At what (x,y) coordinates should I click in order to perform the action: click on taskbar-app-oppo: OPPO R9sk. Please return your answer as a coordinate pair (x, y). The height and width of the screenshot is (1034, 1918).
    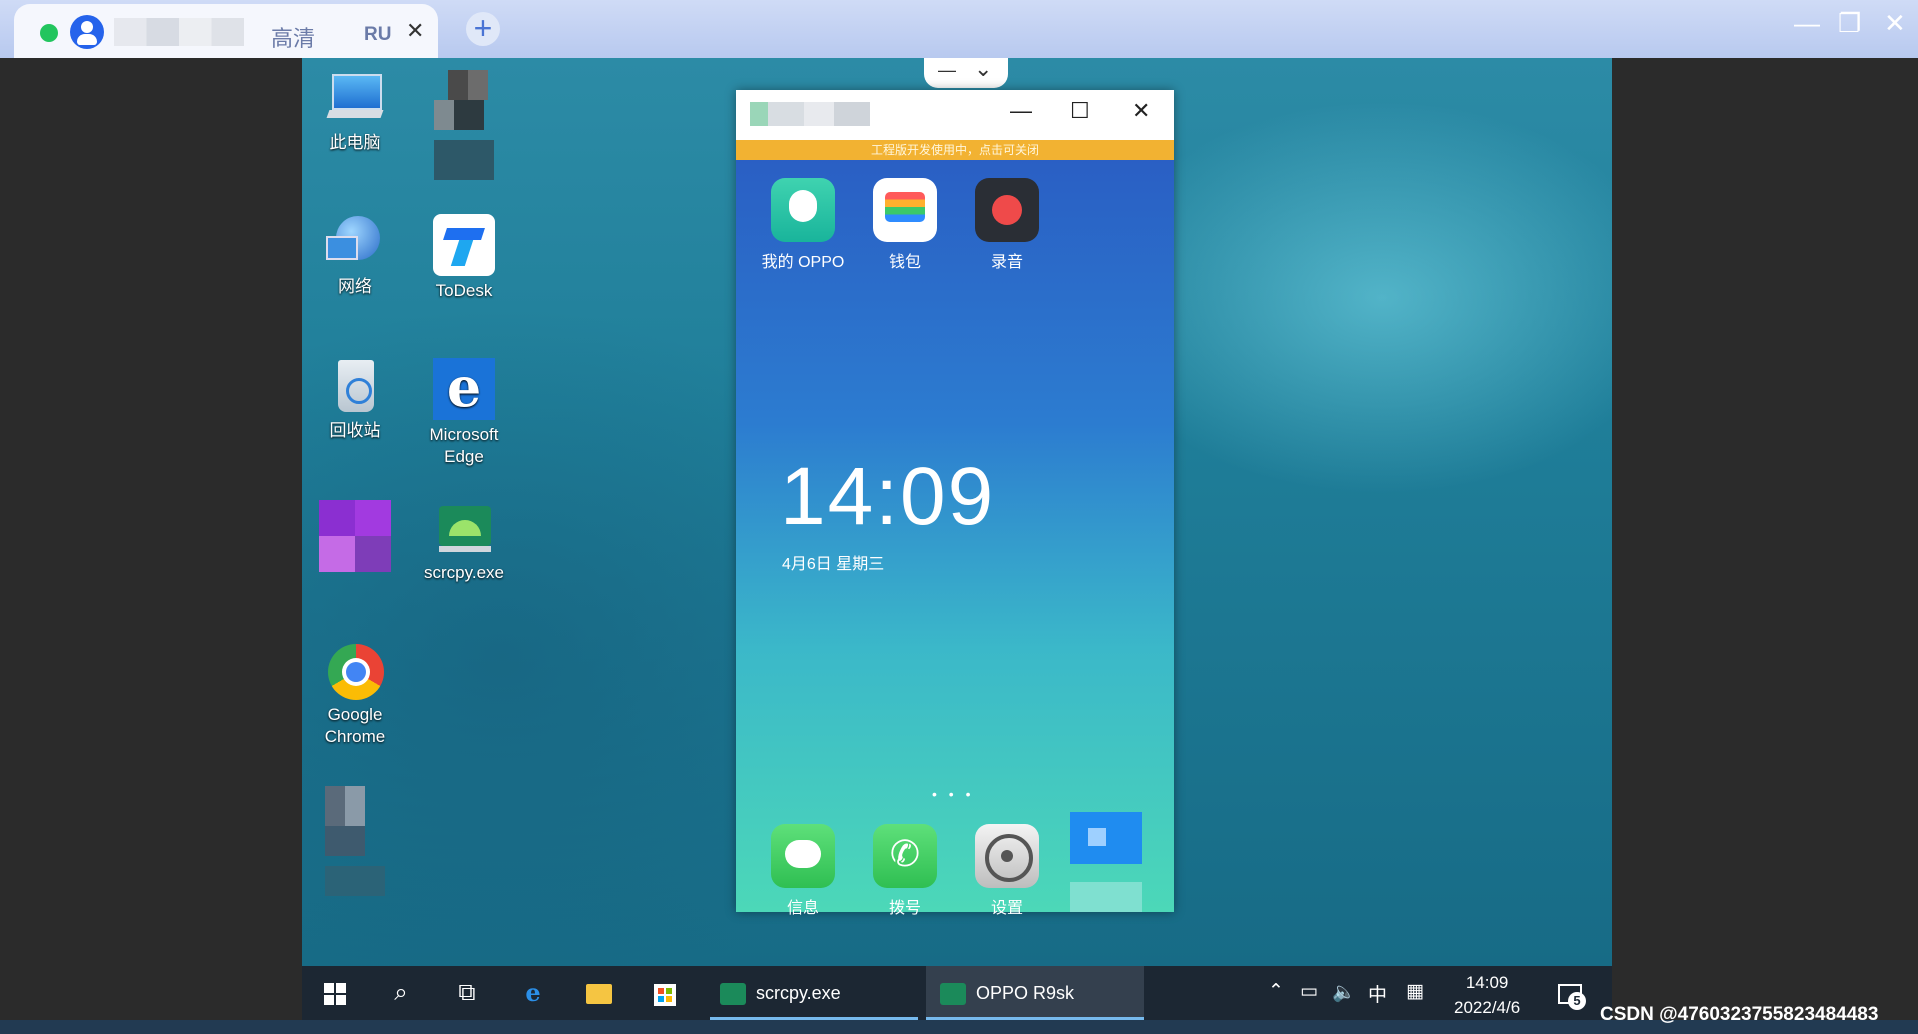
    Looking at the image, I should click on (1035, 993).